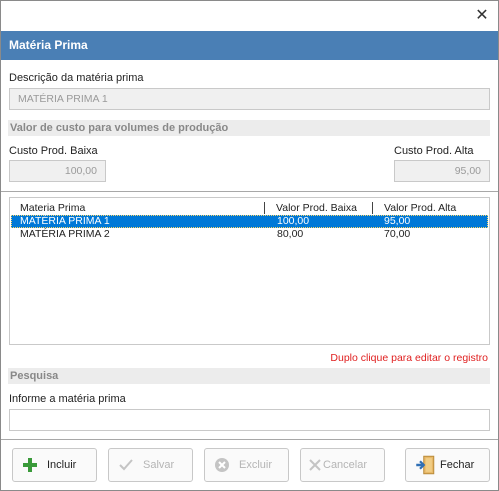 The height and width of the screenshot is (491, 499). What do you see at coordinates (345, 465) in the screenshot?
I see `cancelar-label: Cancelar` at bounding box center [345, 465].